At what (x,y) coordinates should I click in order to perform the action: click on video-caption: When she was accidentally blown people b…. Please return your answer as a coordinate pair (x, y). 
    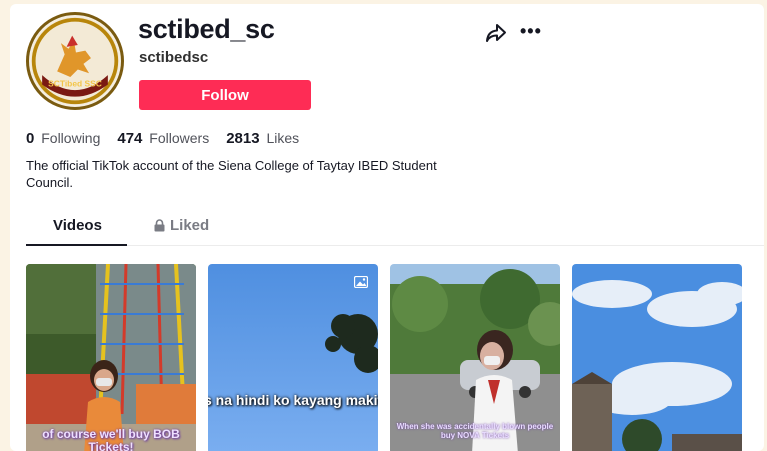
    Looking at the image, I should click on (475, 431).